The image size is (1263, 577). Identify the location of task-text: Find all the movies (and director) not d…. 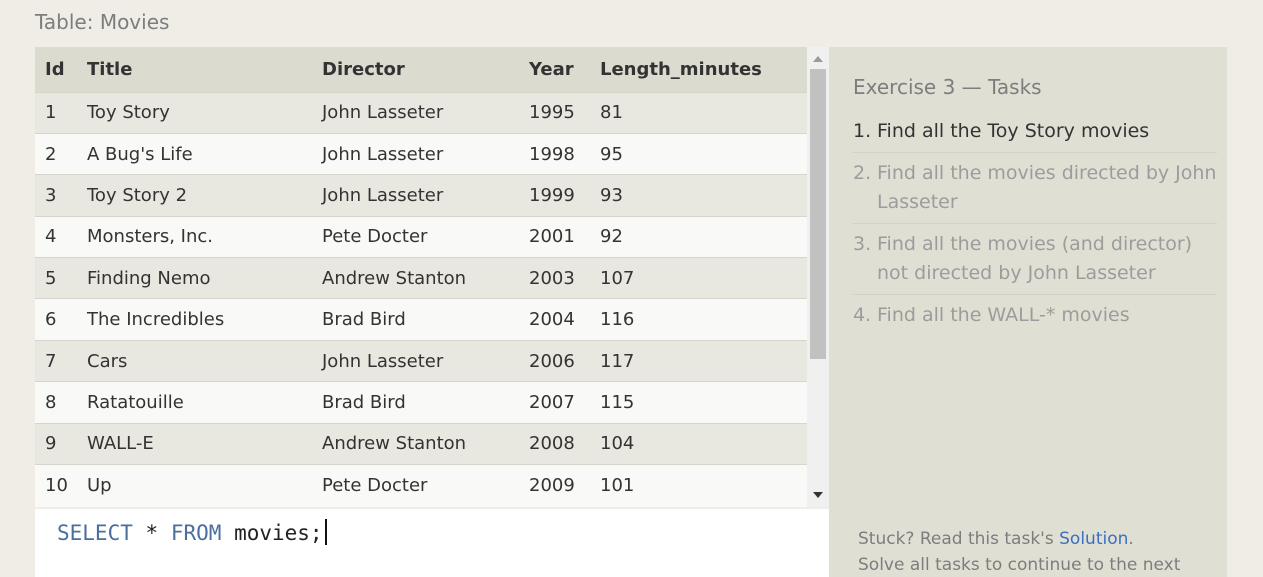
(1035, 258).